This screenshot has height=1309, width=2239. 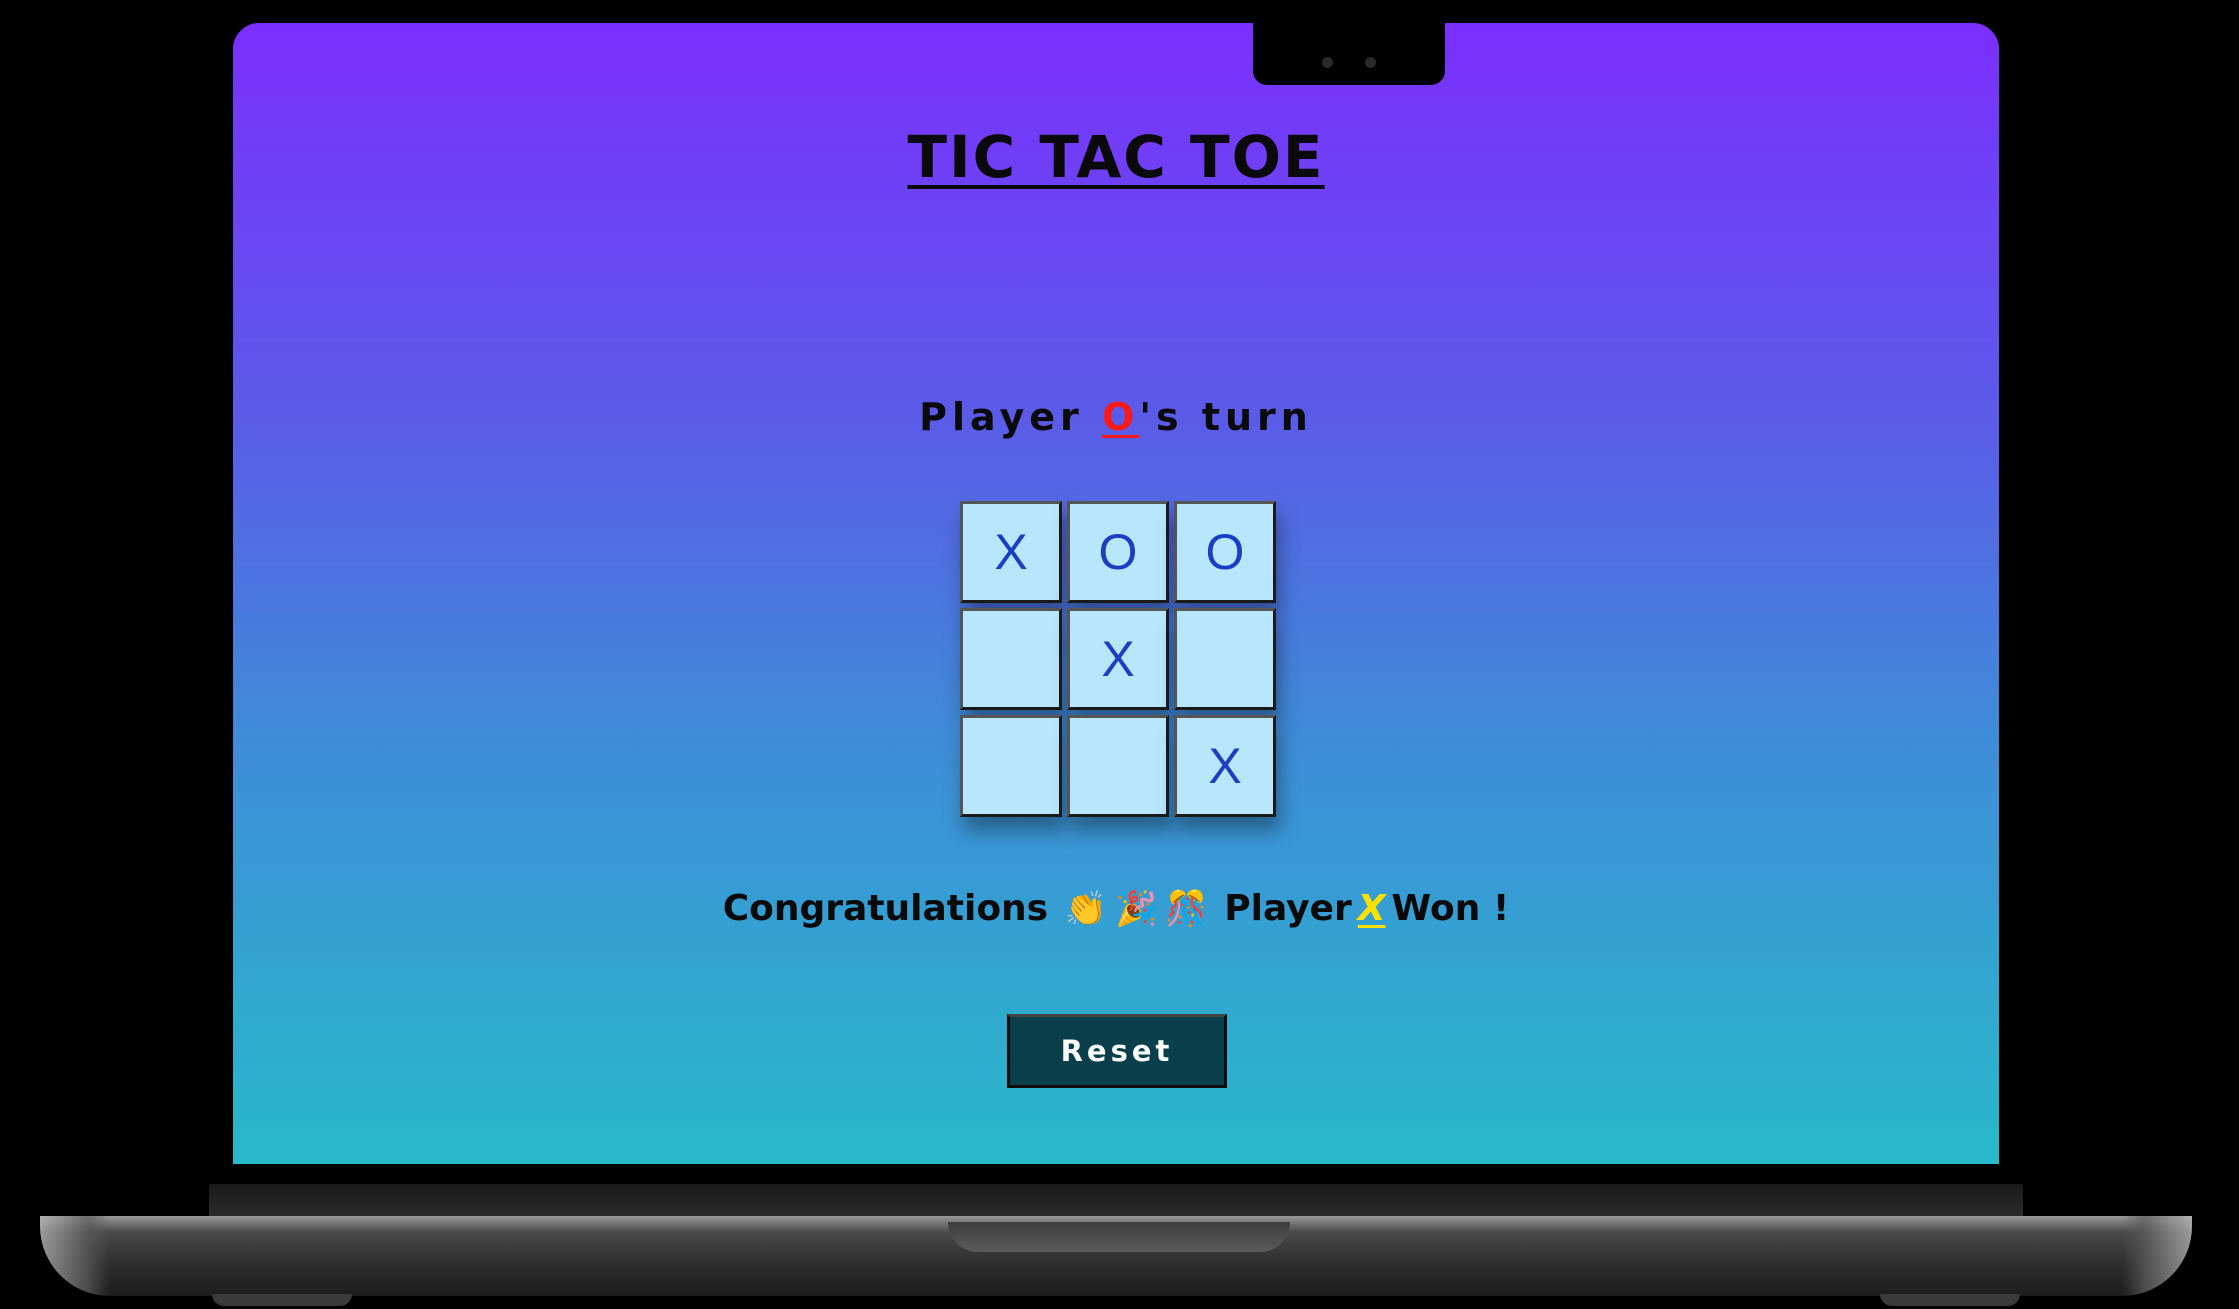 What do you see at coordinates (1371, 908) in the screenshot?
I see `winner-player: X` at bounding box center [1371, 908].